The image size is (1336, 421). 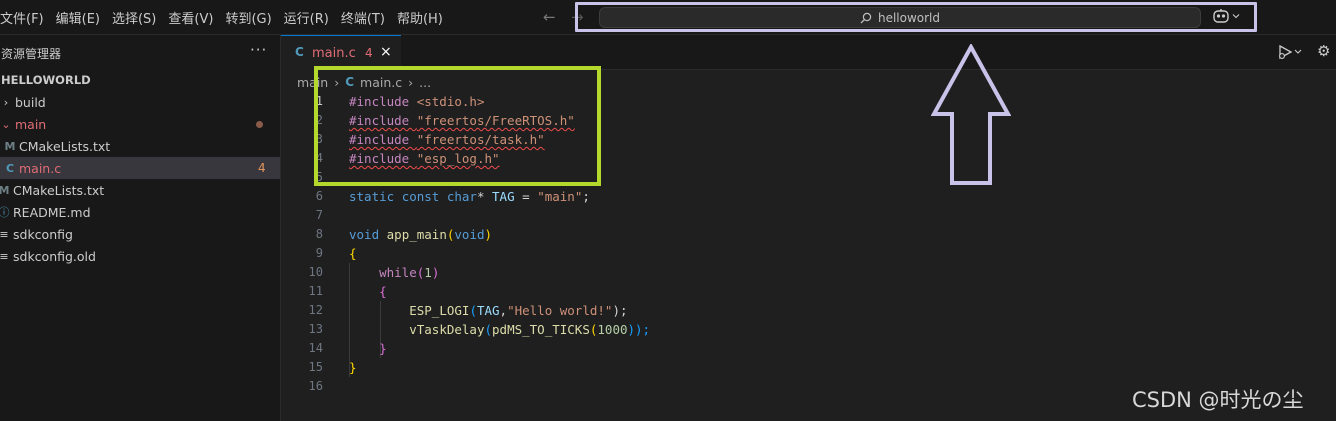 I want to click on tree-item-label: main, so click(x=31, y=124).